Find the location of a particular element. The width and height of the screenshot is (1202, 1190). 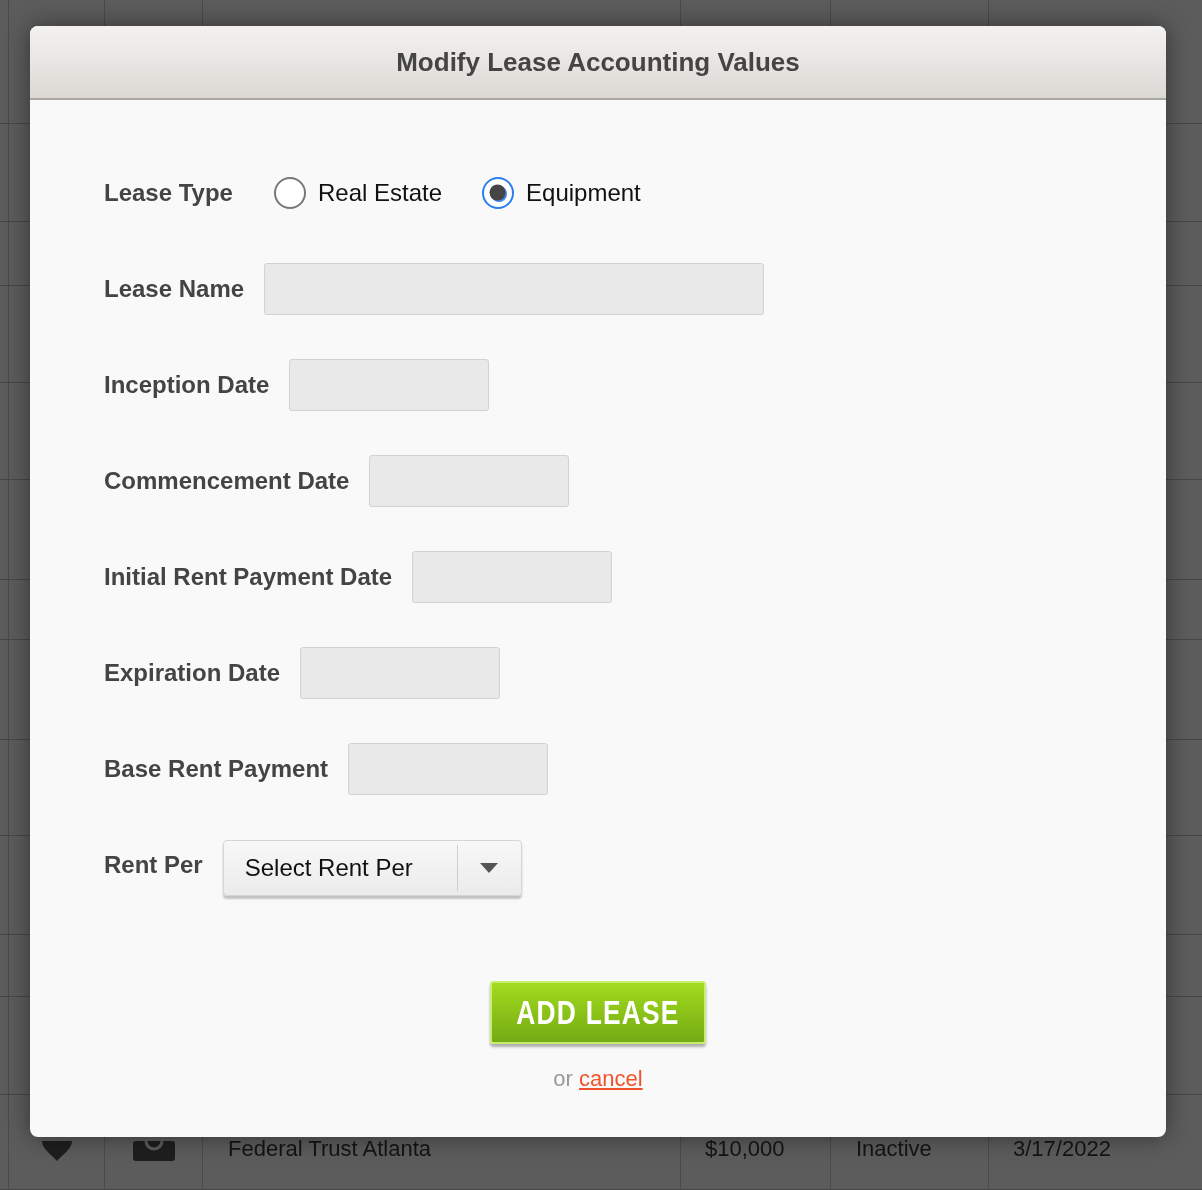

rent-per-select: Select Rent Per is located at coordinates (372, 868).